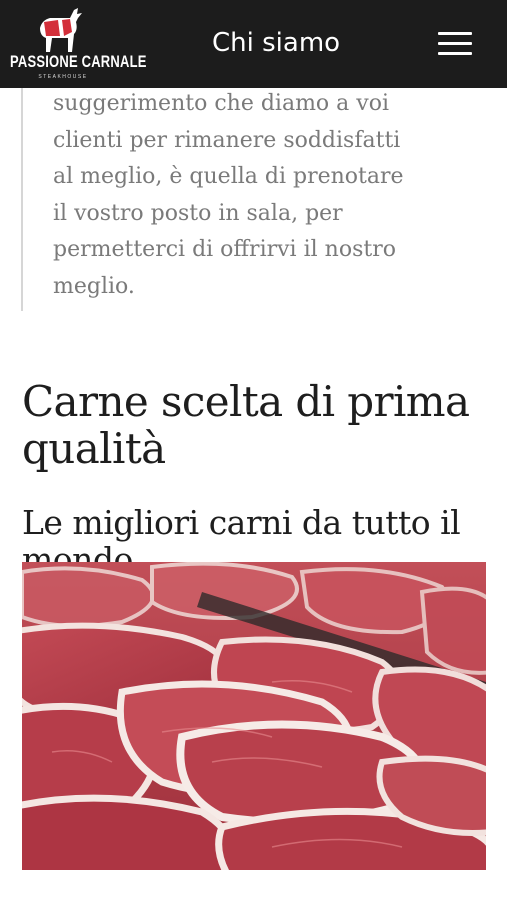 The height and width of the screenshot is (900, 507). Describe the element at coordinates (276, 43) in the screenshot. I see `page-title: Chi siamo` at that location.